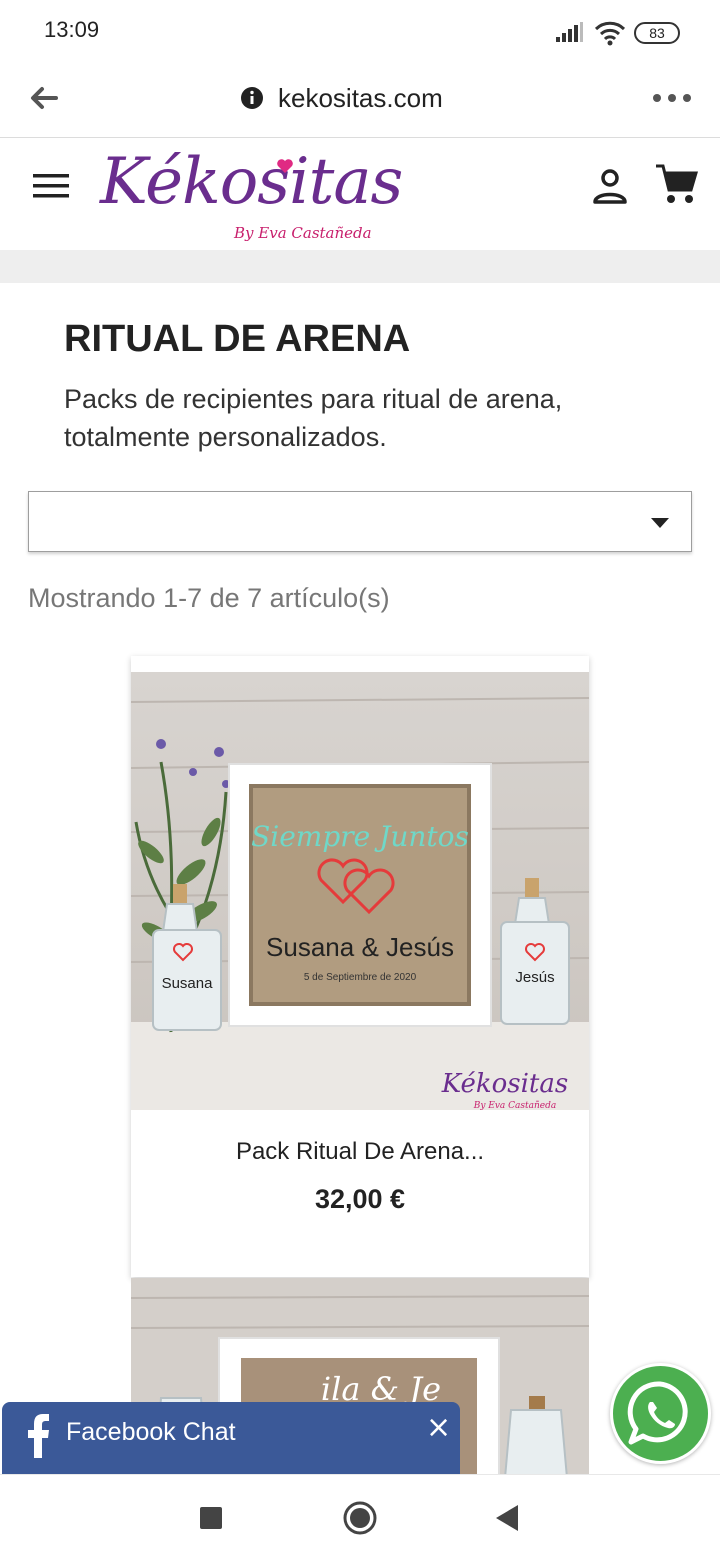 This screenshot has height=1560, width=720. What do you see at coordinates (360, 836) in the screenshot?
I see `image-text-headline: Siempre Juntos` at bounding box center [360, 836].